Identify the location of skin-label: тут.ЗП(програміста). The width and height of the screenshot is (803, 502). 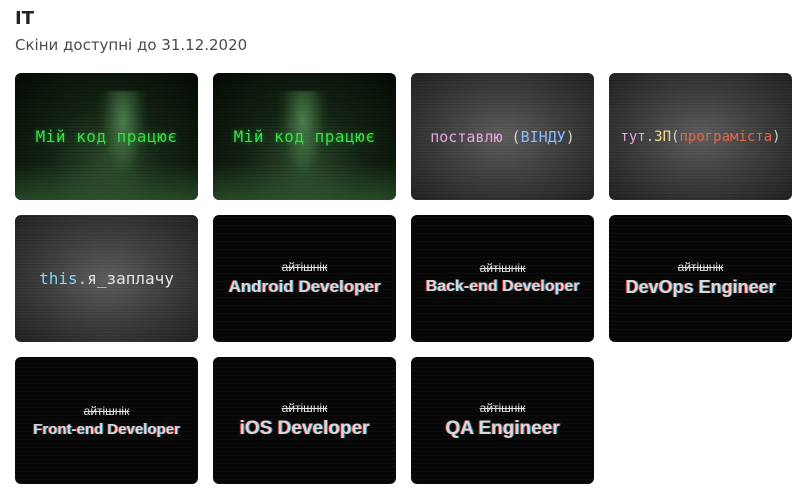
(700, 137).